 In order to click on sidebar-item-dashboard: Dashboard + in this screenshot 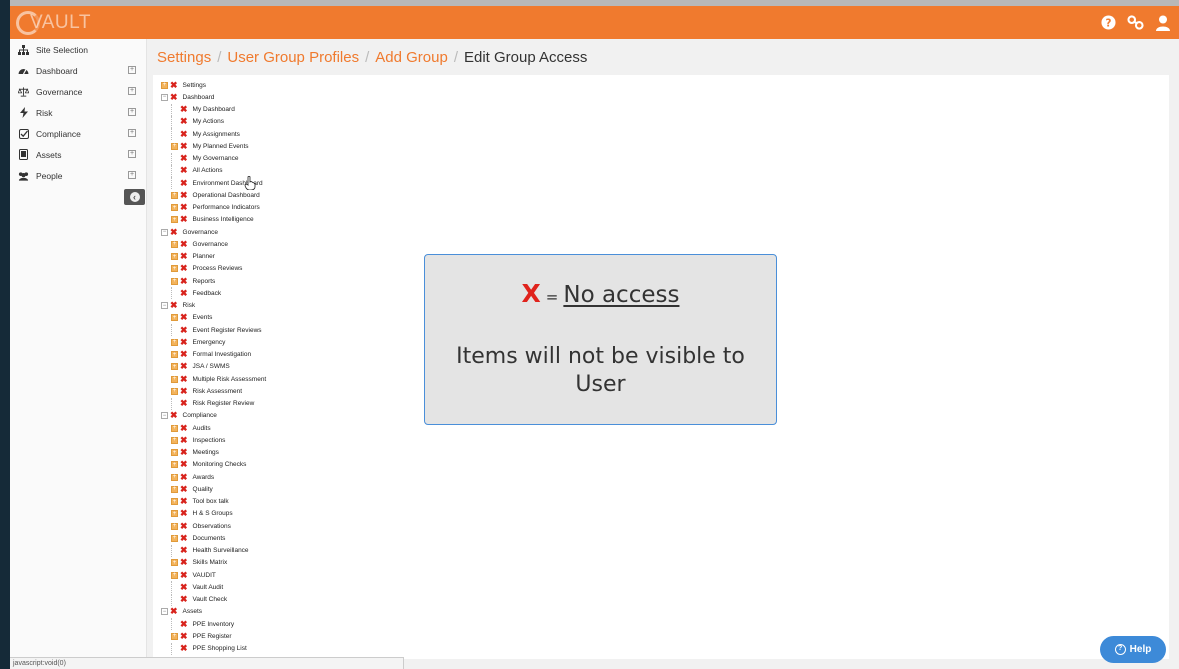, I will do `click(78, 70)`.